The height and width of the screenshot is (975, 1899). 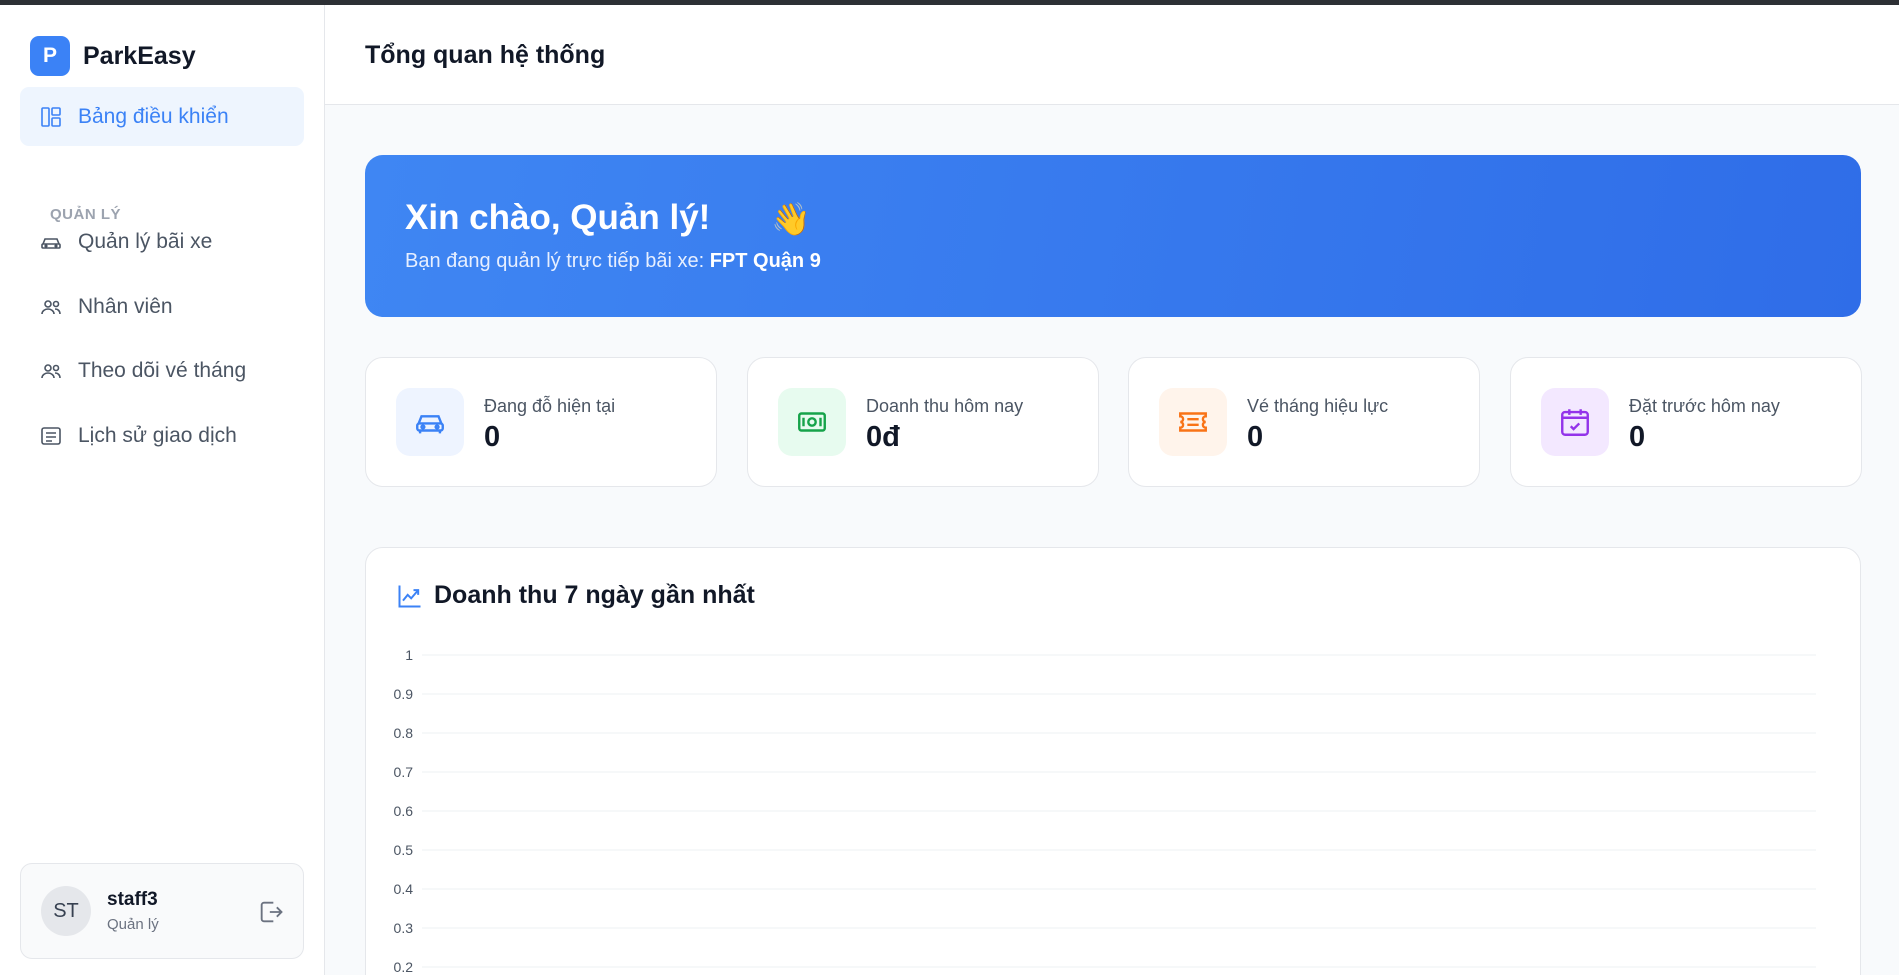 I want to click on user-info: staff3 Quản lý, so click(x=133, y=911).